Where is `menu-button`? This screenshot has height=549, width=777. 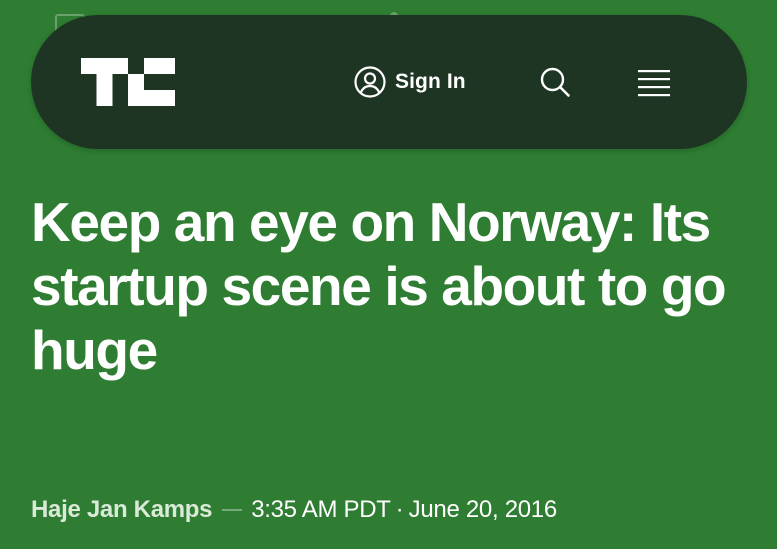 menu-button is located at coordinates (654, 83).